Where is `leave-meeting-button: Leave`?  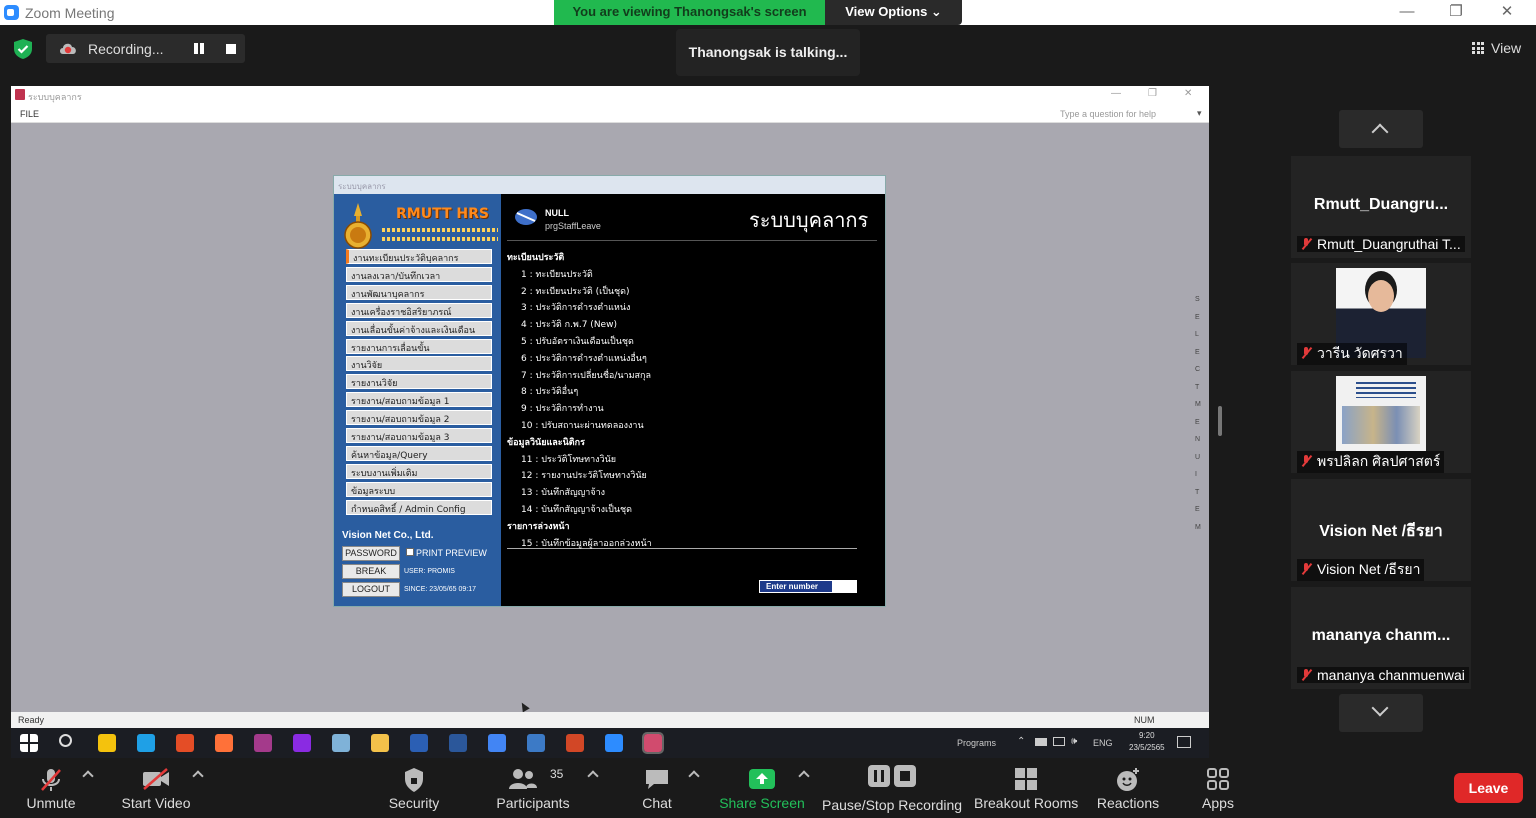 leave-meeting-button: Leave is located at coordinates (1488, 788).